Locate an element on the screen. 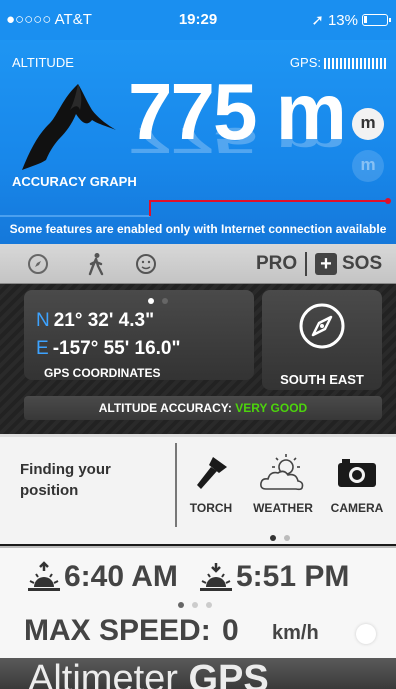  camera-button: CAMERA is located at coordinates (357, 484).